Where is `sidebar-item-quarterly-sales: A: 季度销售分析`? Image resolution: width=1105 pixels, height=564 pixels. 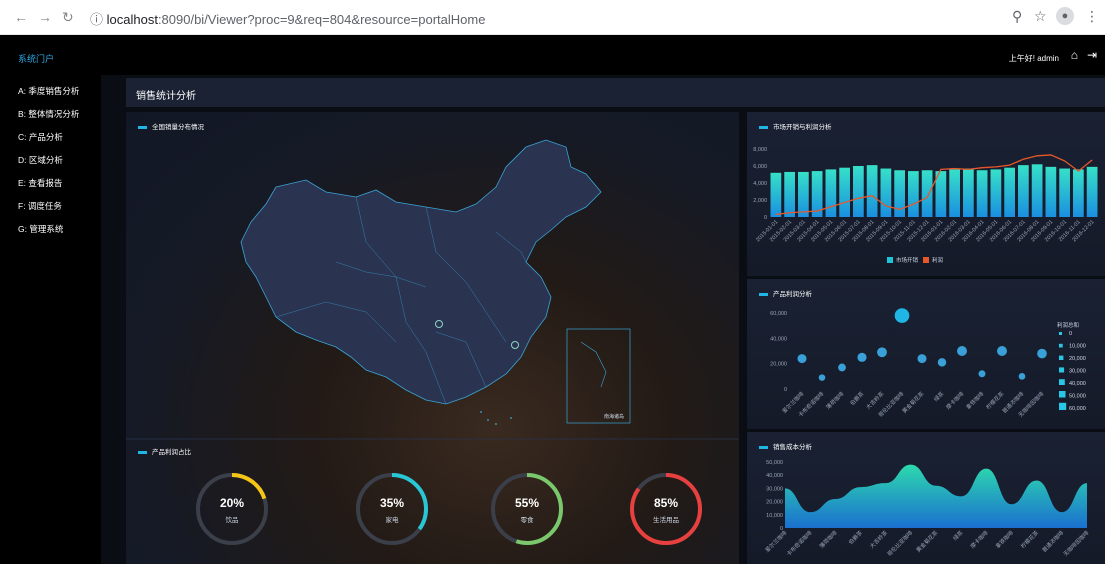
sidebar-item-quarterly-sales: A: 季度销售分析 is located at coordinates (48, 91).